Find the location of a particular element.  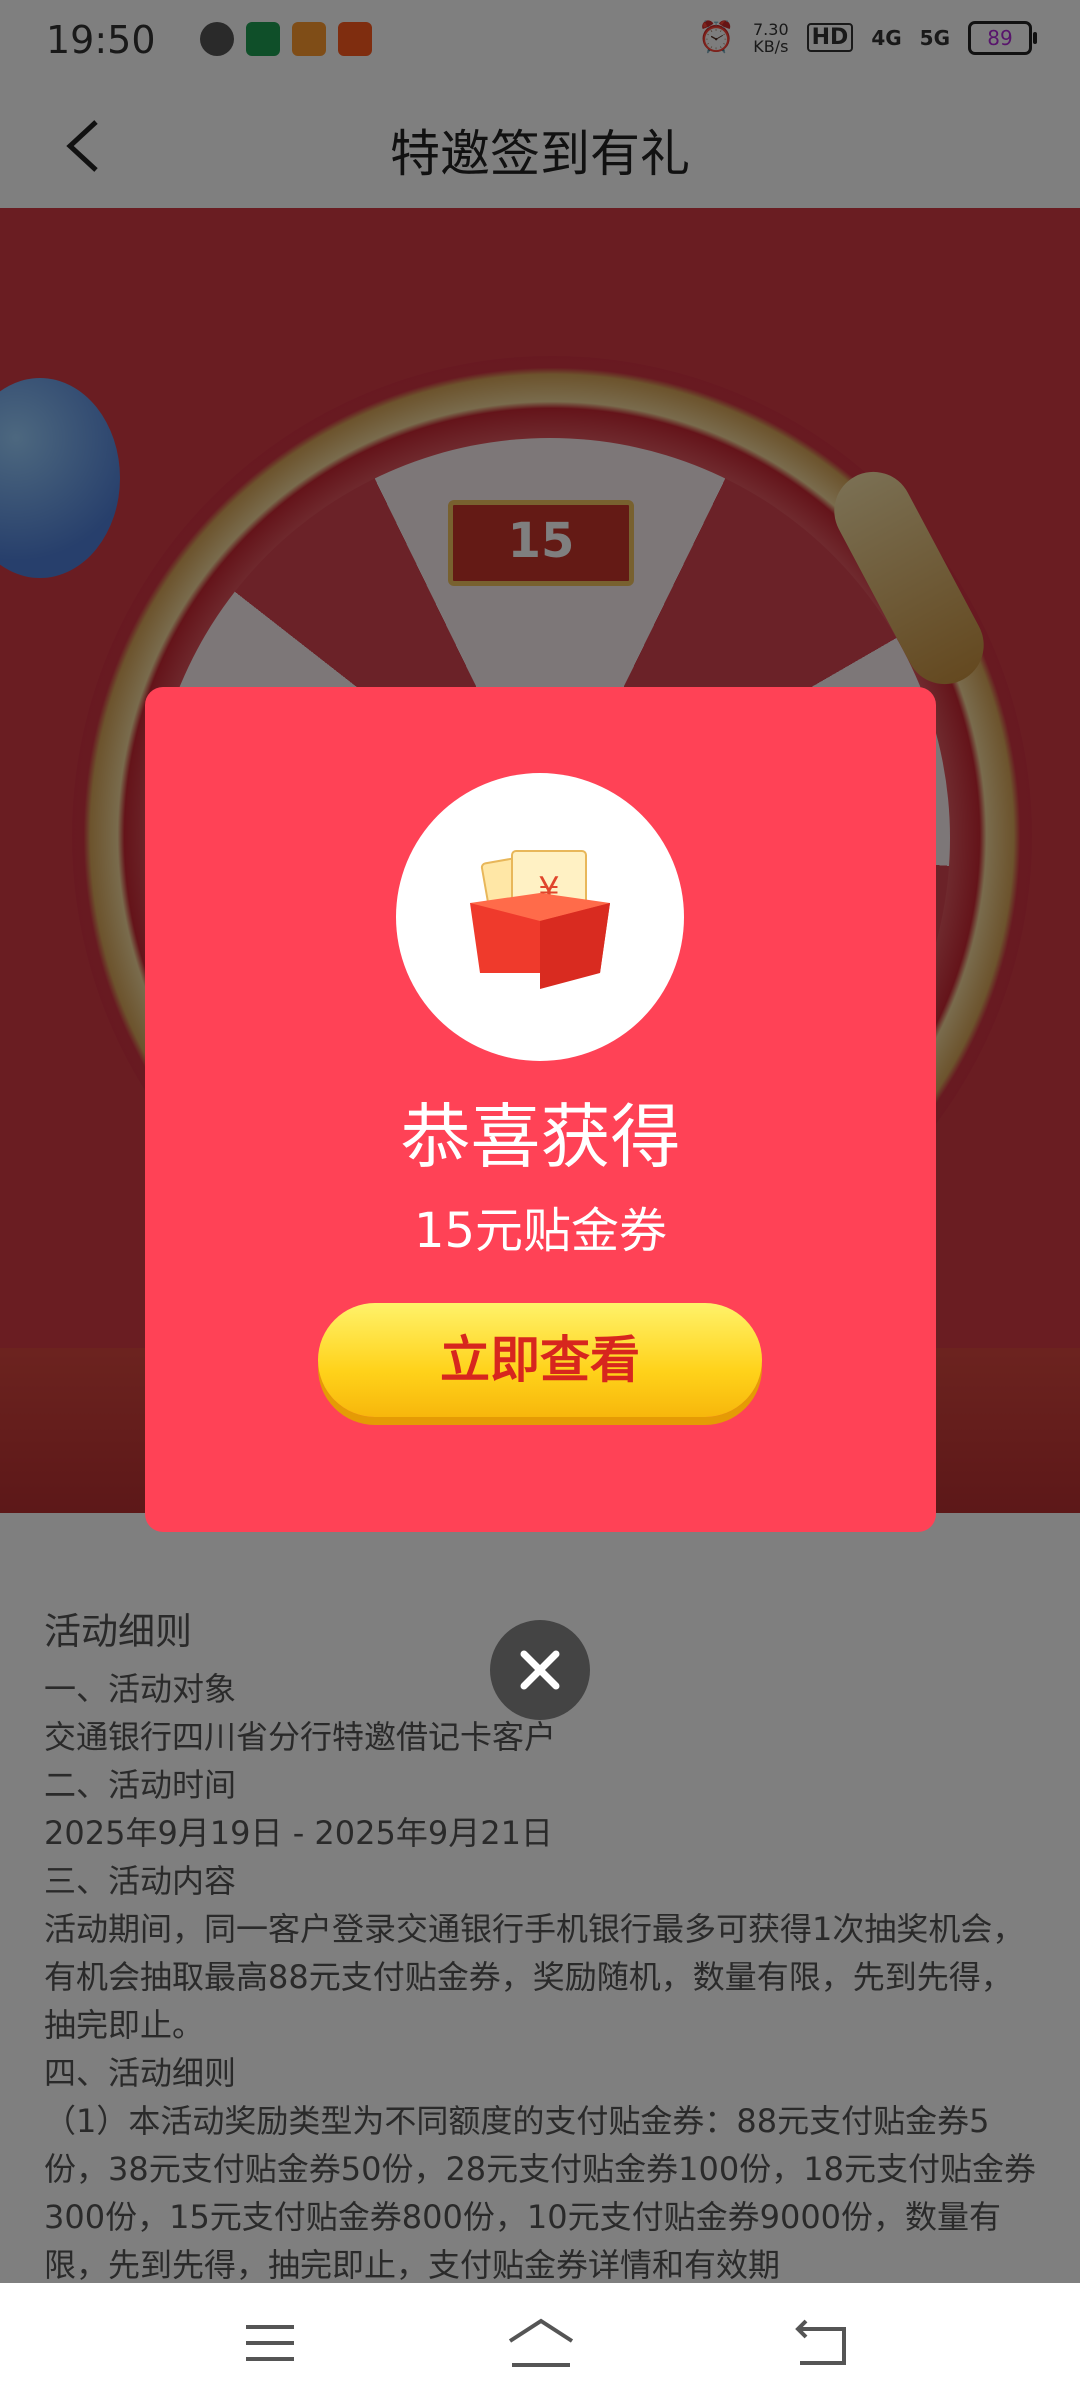

reward-icon-circle: ¥ is located at coordinates (540, 917).